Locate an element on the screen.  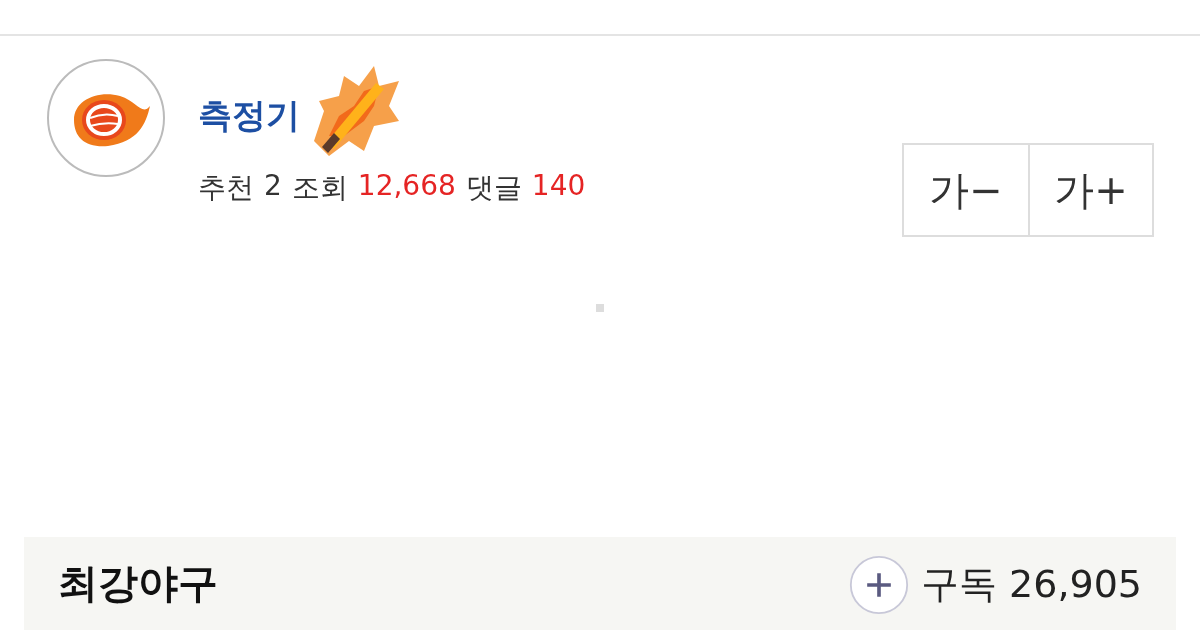
stat-value: 12,668 is located at coordinates (406, 186).